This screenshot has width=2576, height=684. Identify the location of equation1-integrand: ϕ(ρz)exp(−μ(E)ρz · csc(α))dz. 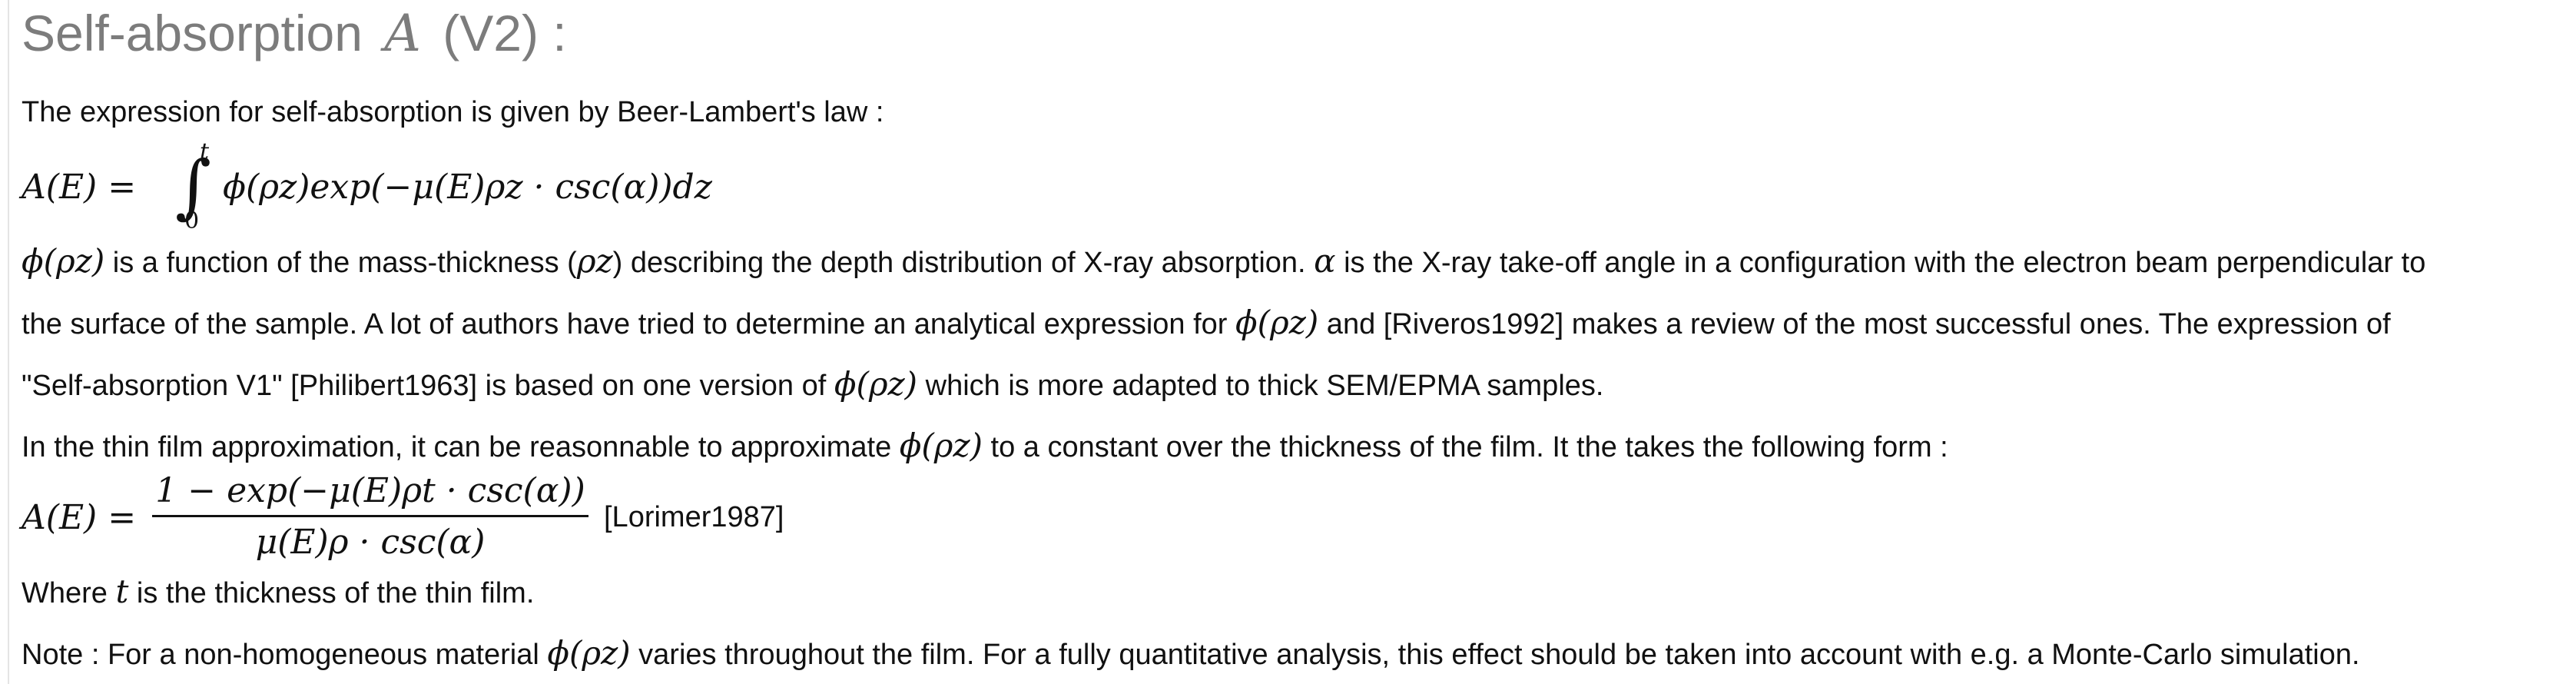
(467, 187).